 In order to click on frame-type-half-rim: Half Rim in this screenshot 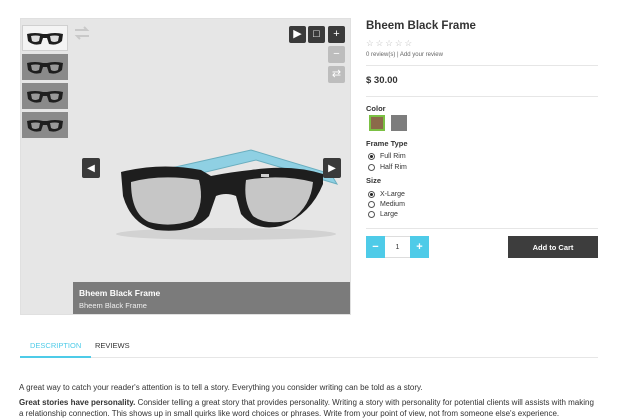, I will do `click(387, 167)`.